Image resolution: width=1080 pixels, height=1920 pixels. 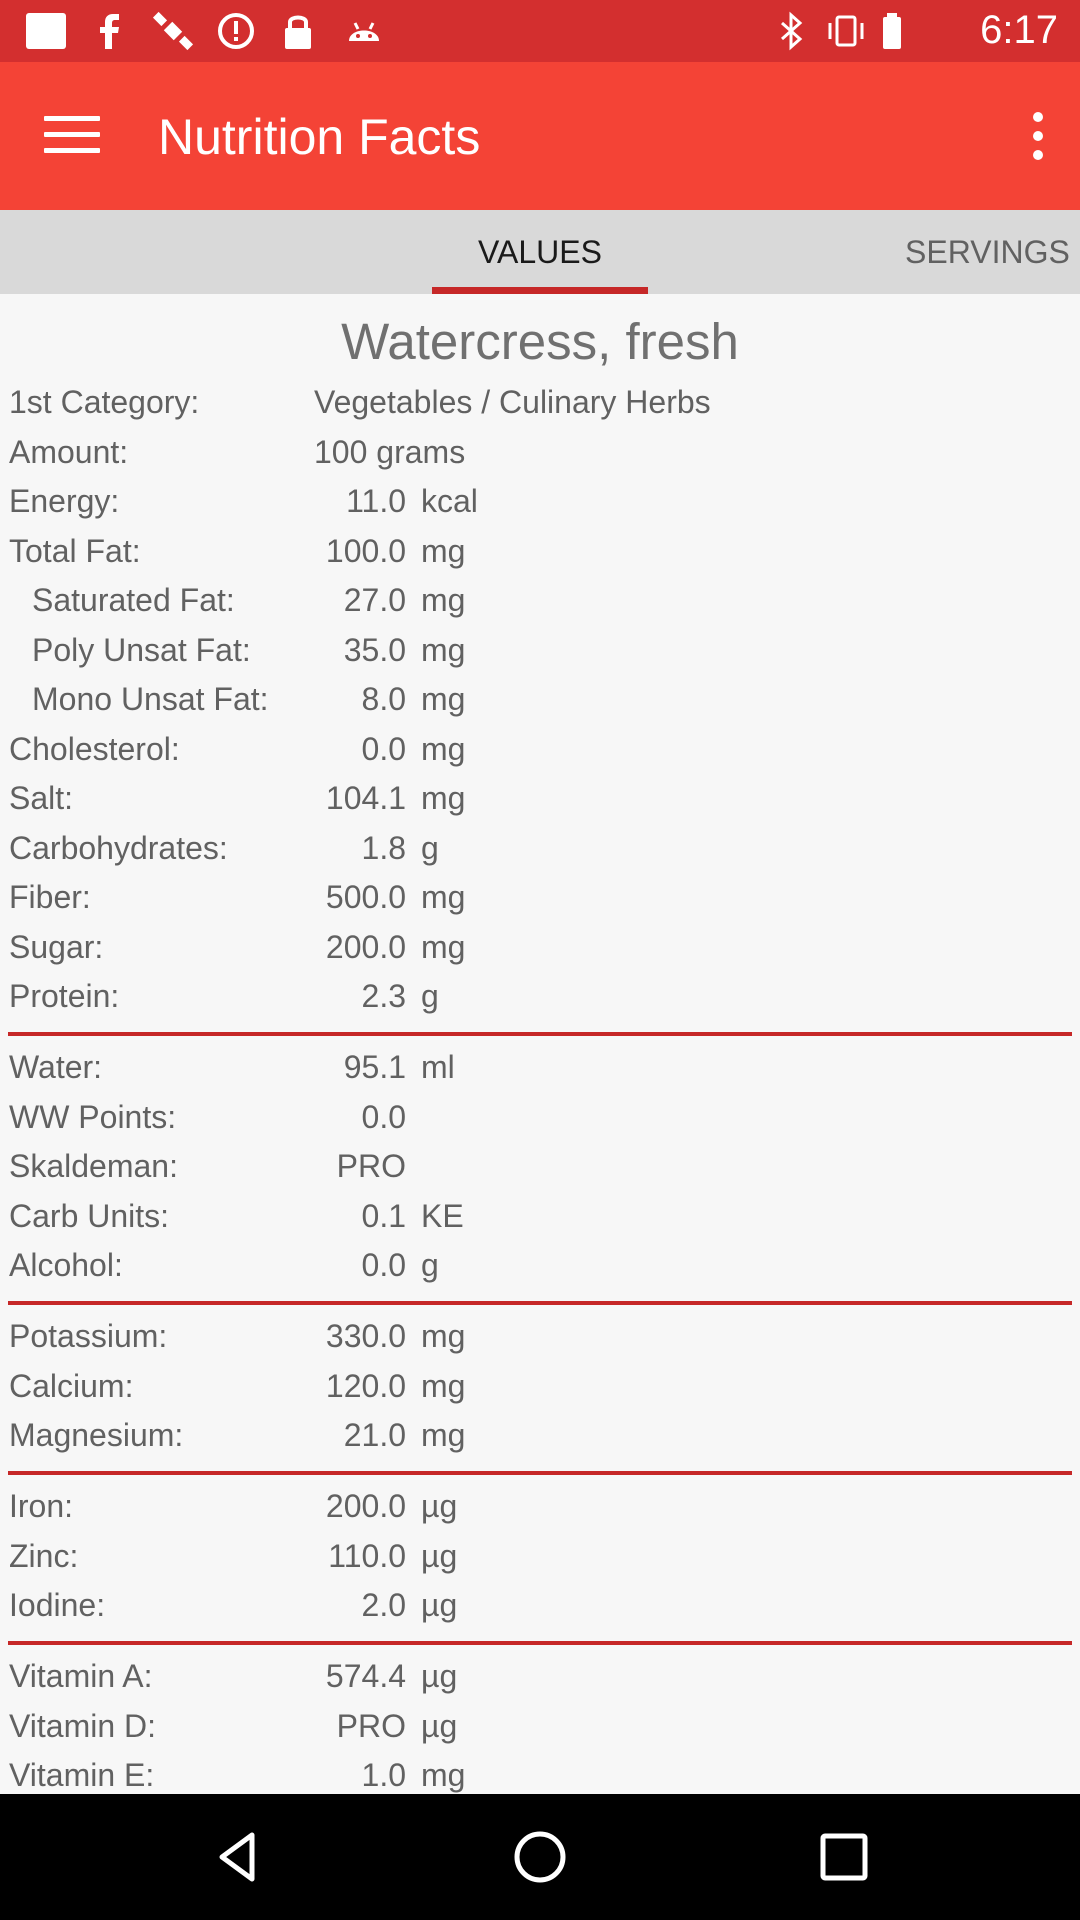 I want to click on nutrient-row: Cholesterol: 0.0 mg, so click(x=540, y=756).